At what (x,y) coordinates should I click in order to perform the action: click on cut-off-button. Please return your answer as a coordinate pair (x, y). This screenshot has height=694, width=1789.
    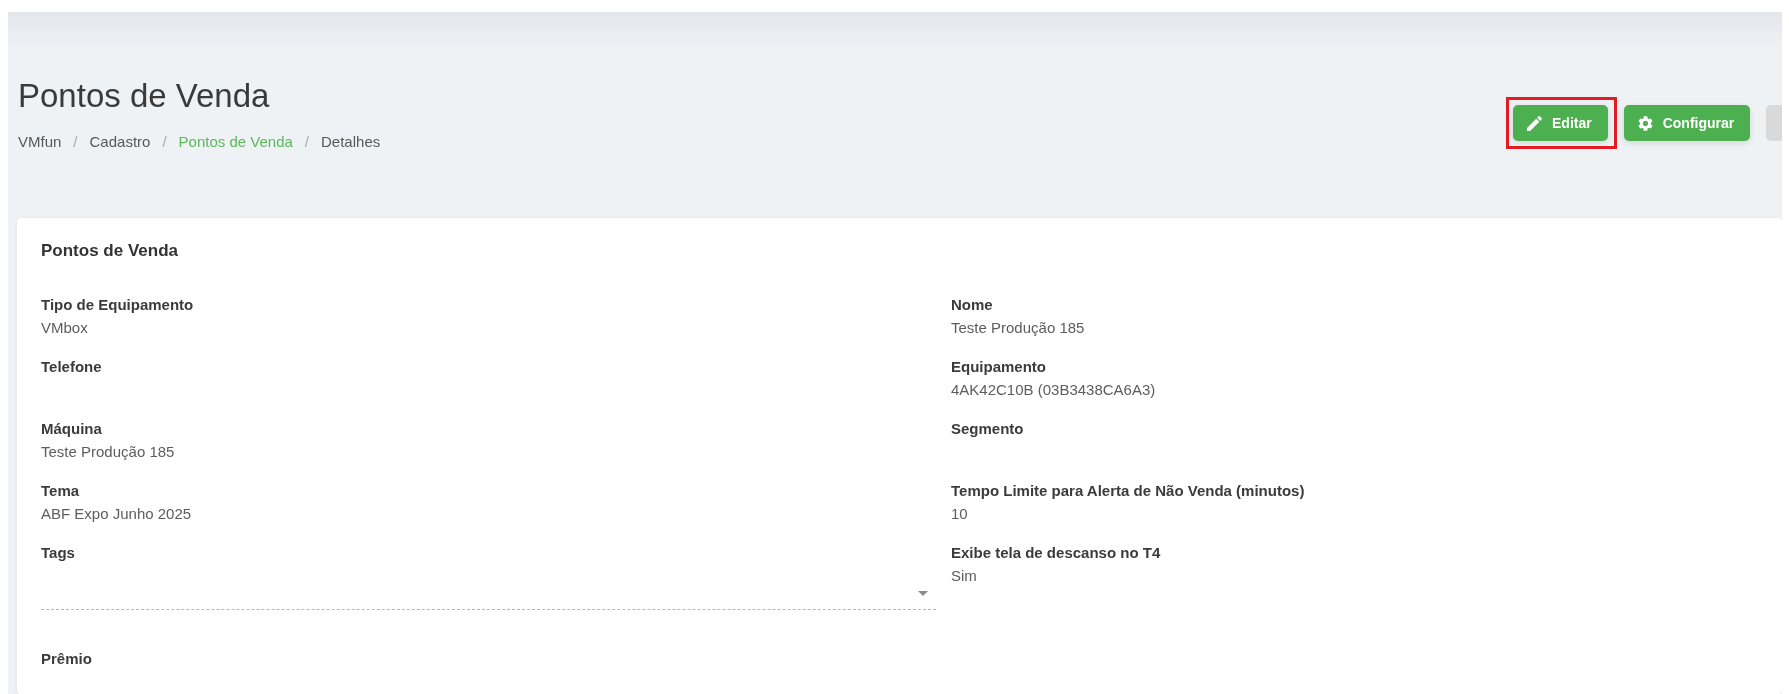
    Looking at the image, I should click on (1774, 123).